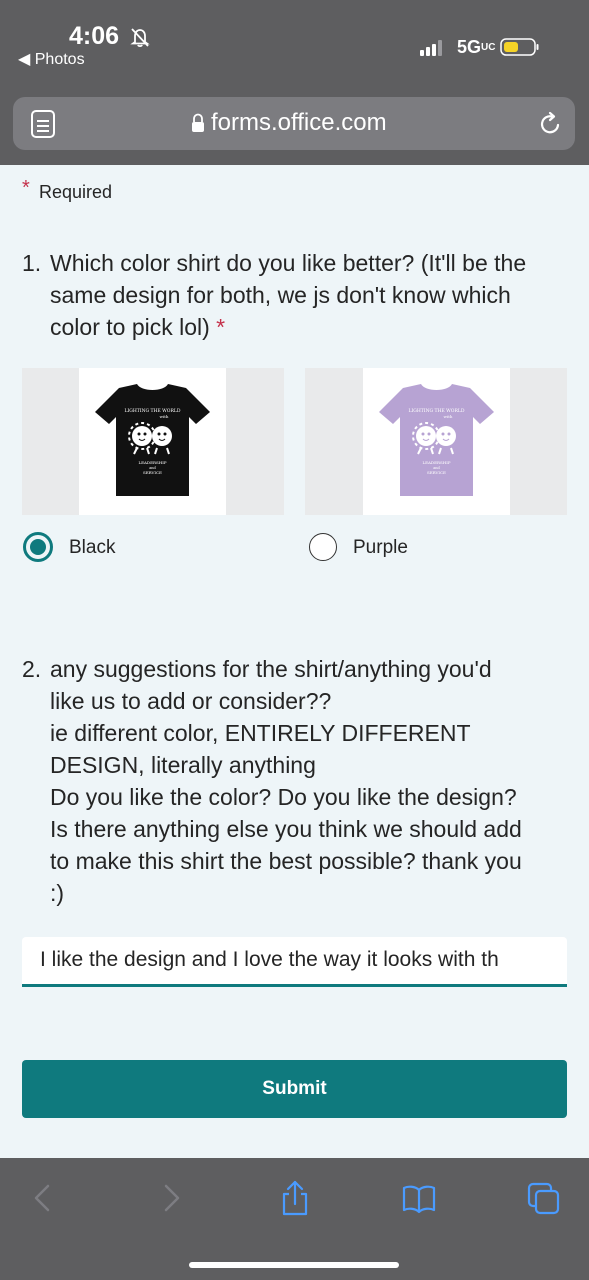 Image resolution: width=589 pixels, height=1280 pixels. What do you see at coordinates (43, 1198) in the screenshot?
I see `back-icon` at bounding box center [43, 1198].